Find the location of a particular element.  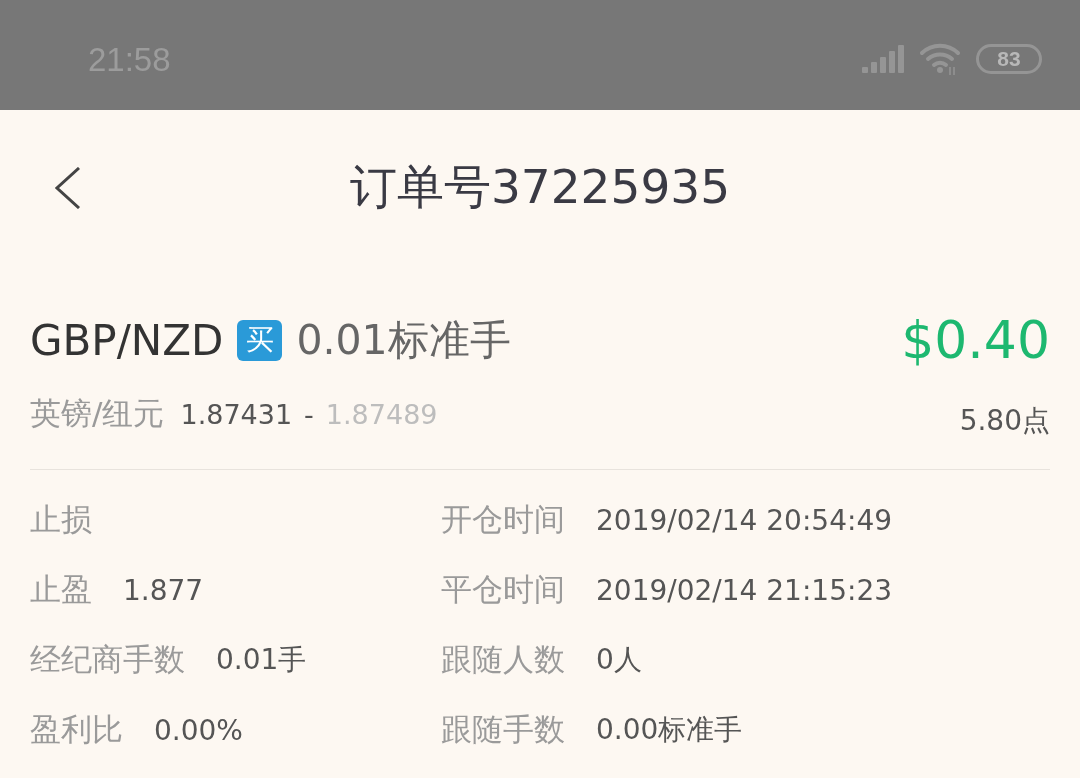

bid-price: 1.87431 is located at coordinates (236, 414).